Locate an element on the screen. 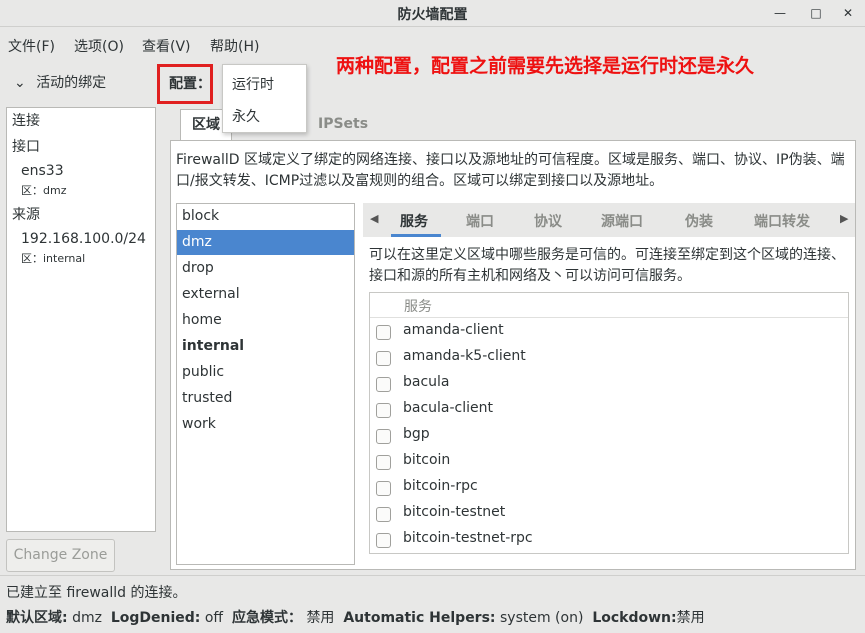 The height and width of the screenshot is (633, 865). zone-item-home: home is located at coordinates (265, 320).